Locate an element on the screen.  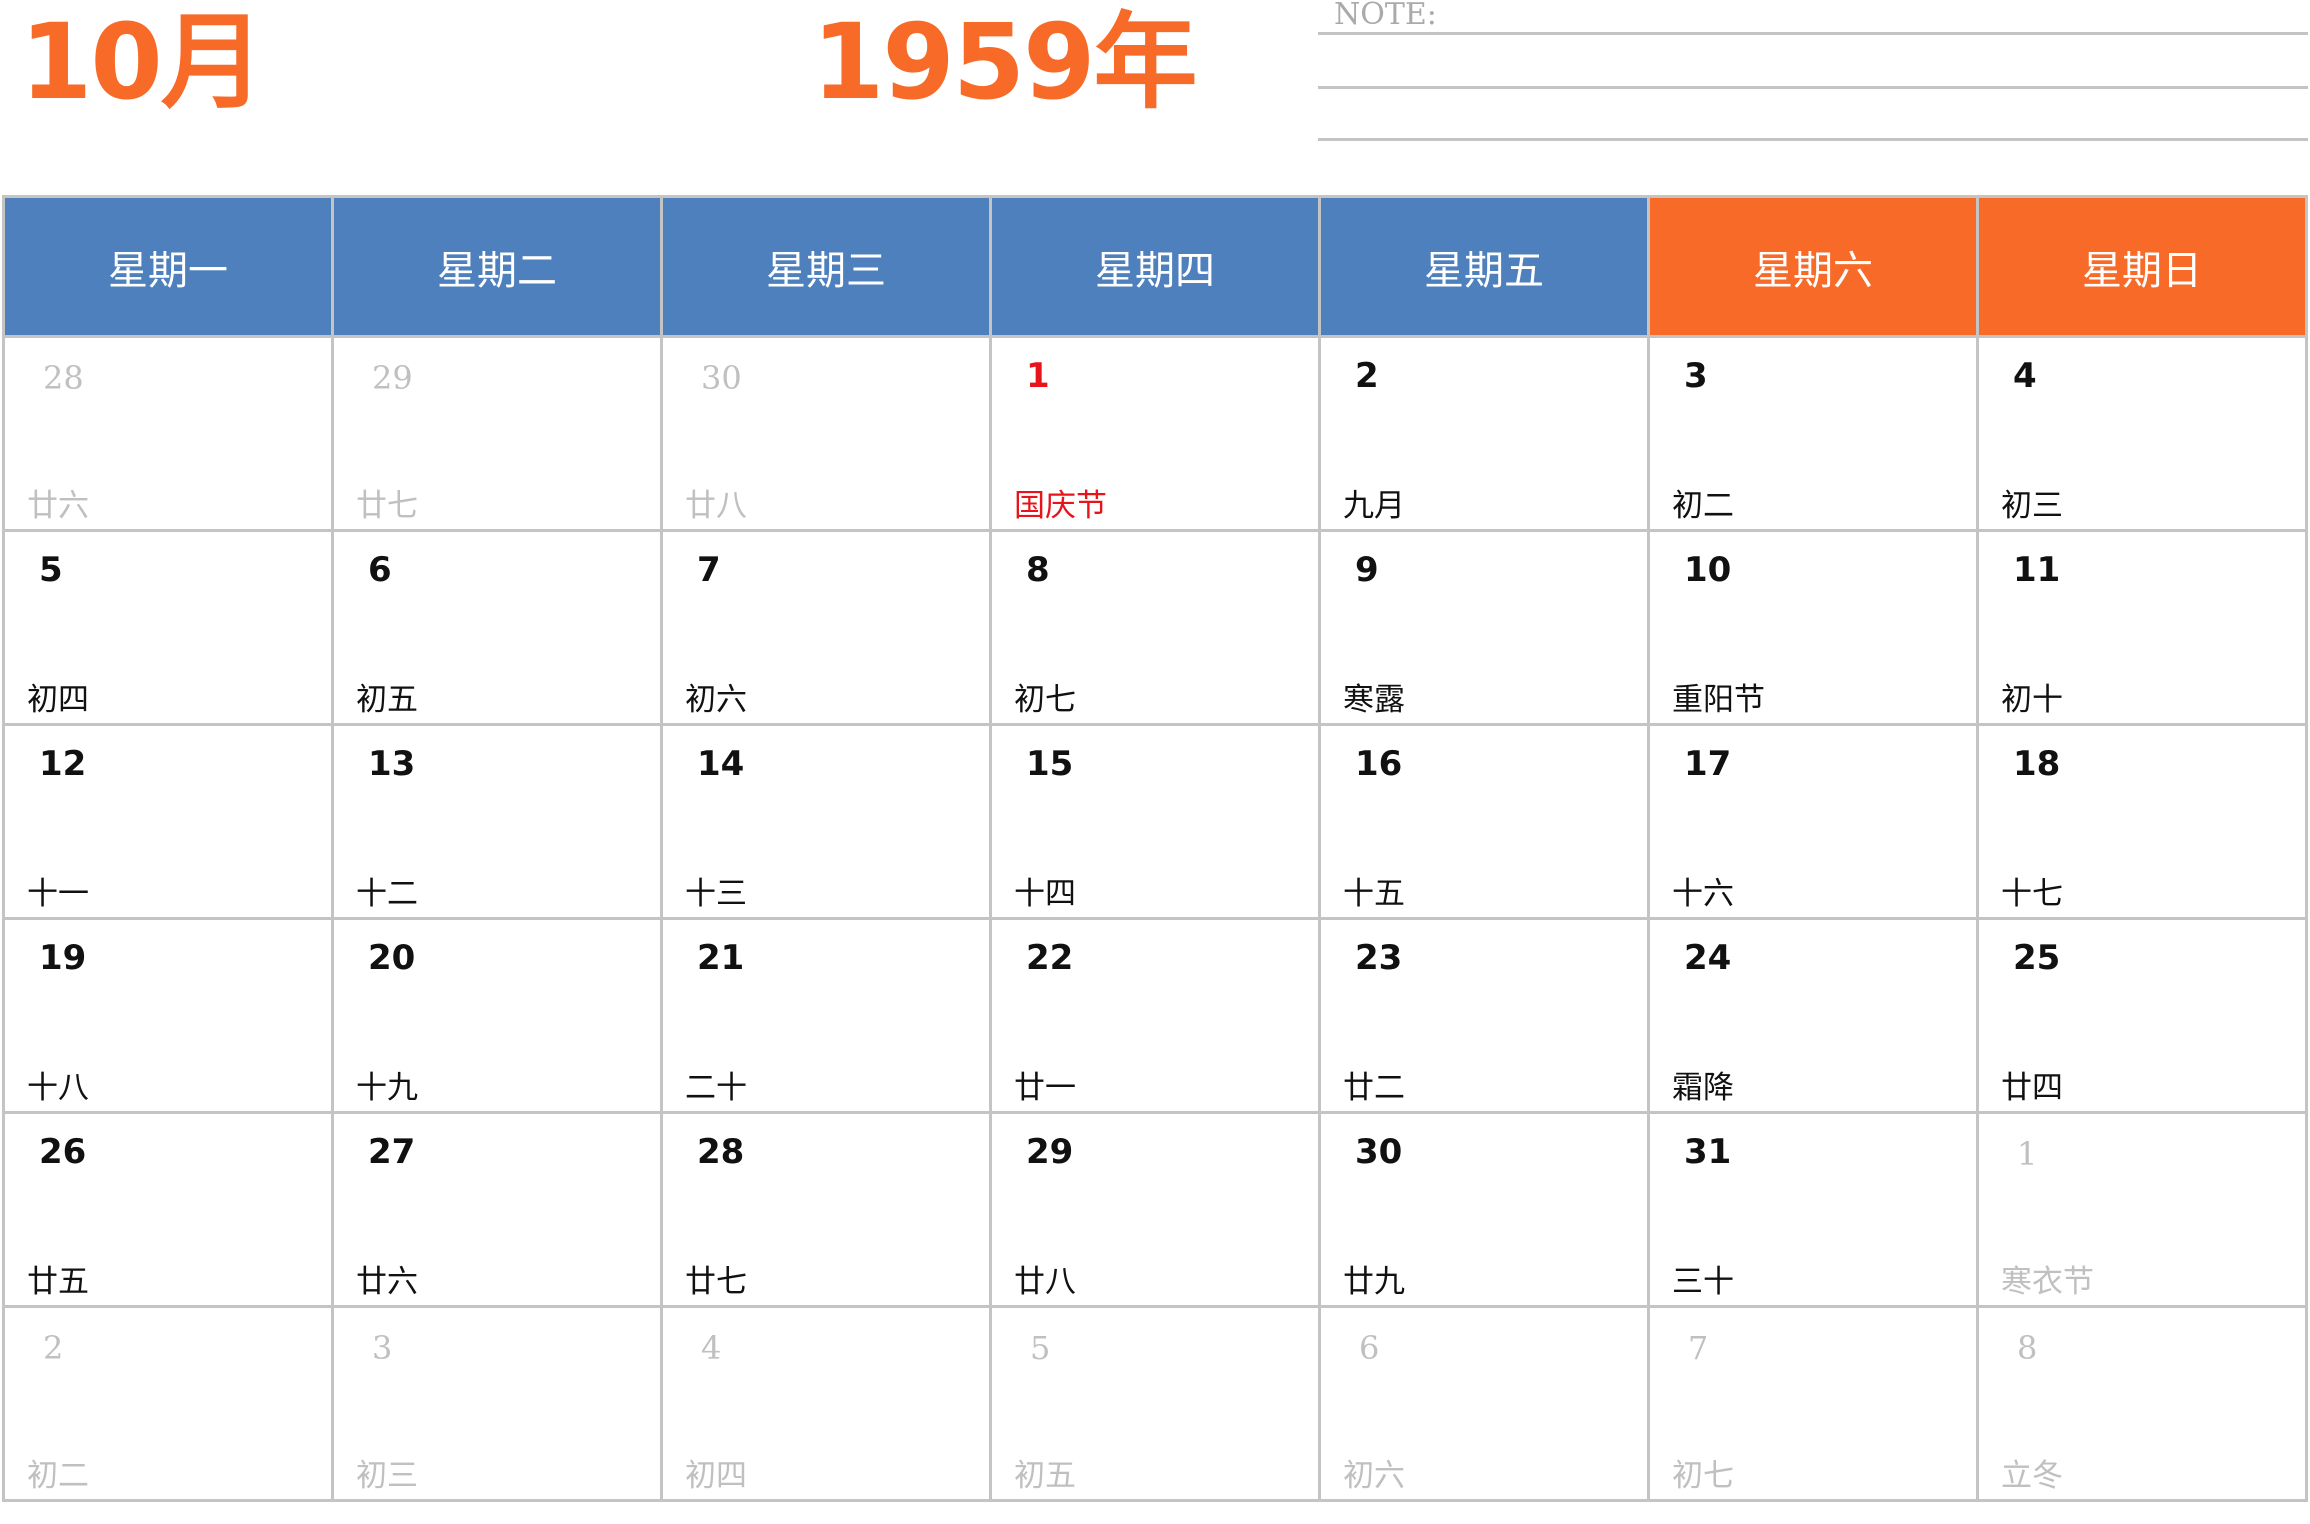
day-cell: 23 廿二 is located at coordinates (1484, 1015).